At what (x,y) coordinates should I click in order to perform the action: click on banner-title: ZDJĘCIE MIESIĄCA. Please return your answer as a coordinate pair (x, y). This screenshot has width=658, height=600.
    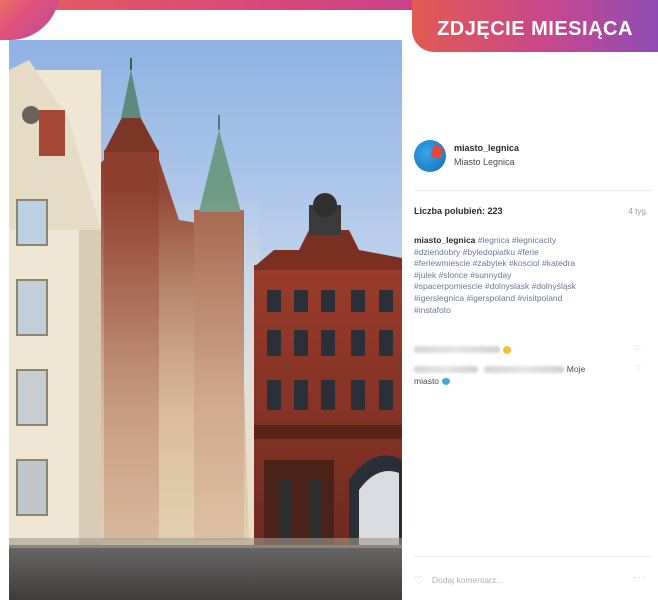
    Looking at the image, I should click on (535, 28).